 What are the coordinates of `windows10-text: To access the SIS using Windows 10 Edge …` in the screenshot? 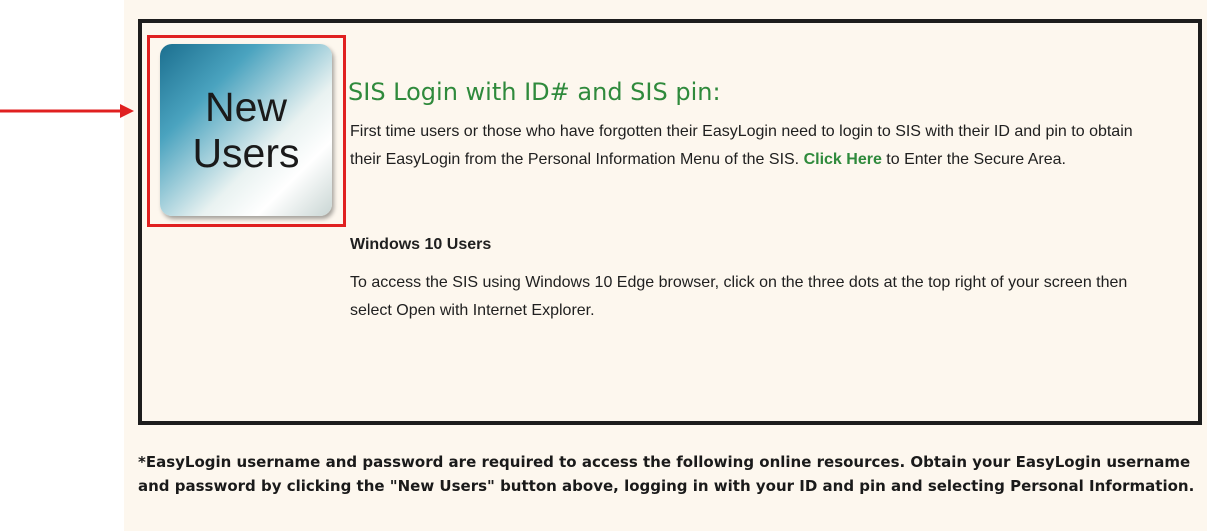 It's located at (739, 296).